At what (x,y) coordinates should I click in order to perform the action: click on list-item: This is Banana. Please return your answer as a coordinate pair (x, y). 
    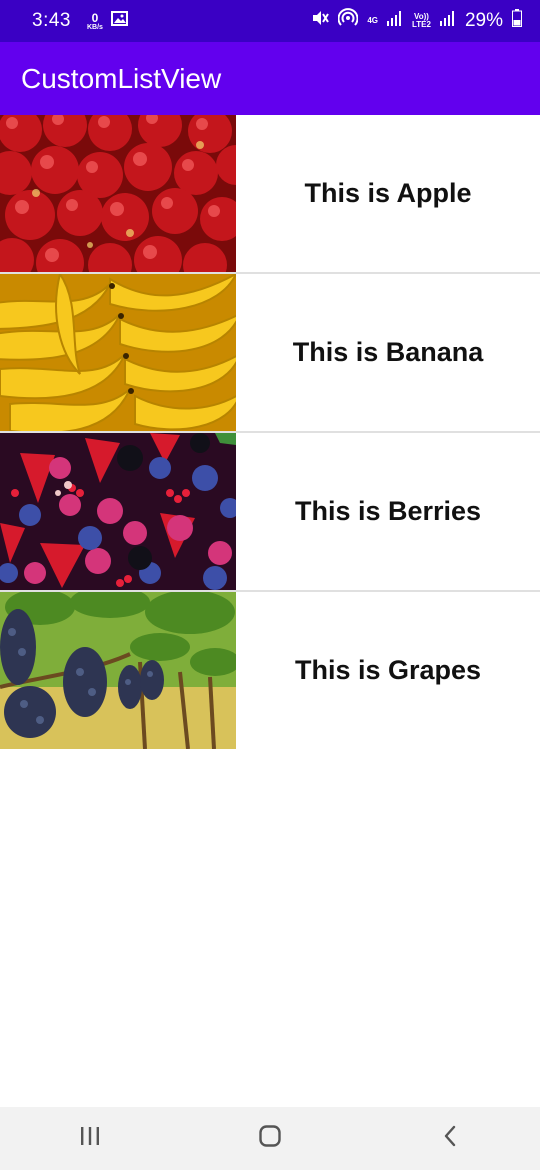
    Looking at the image, I should click on (270, 353).